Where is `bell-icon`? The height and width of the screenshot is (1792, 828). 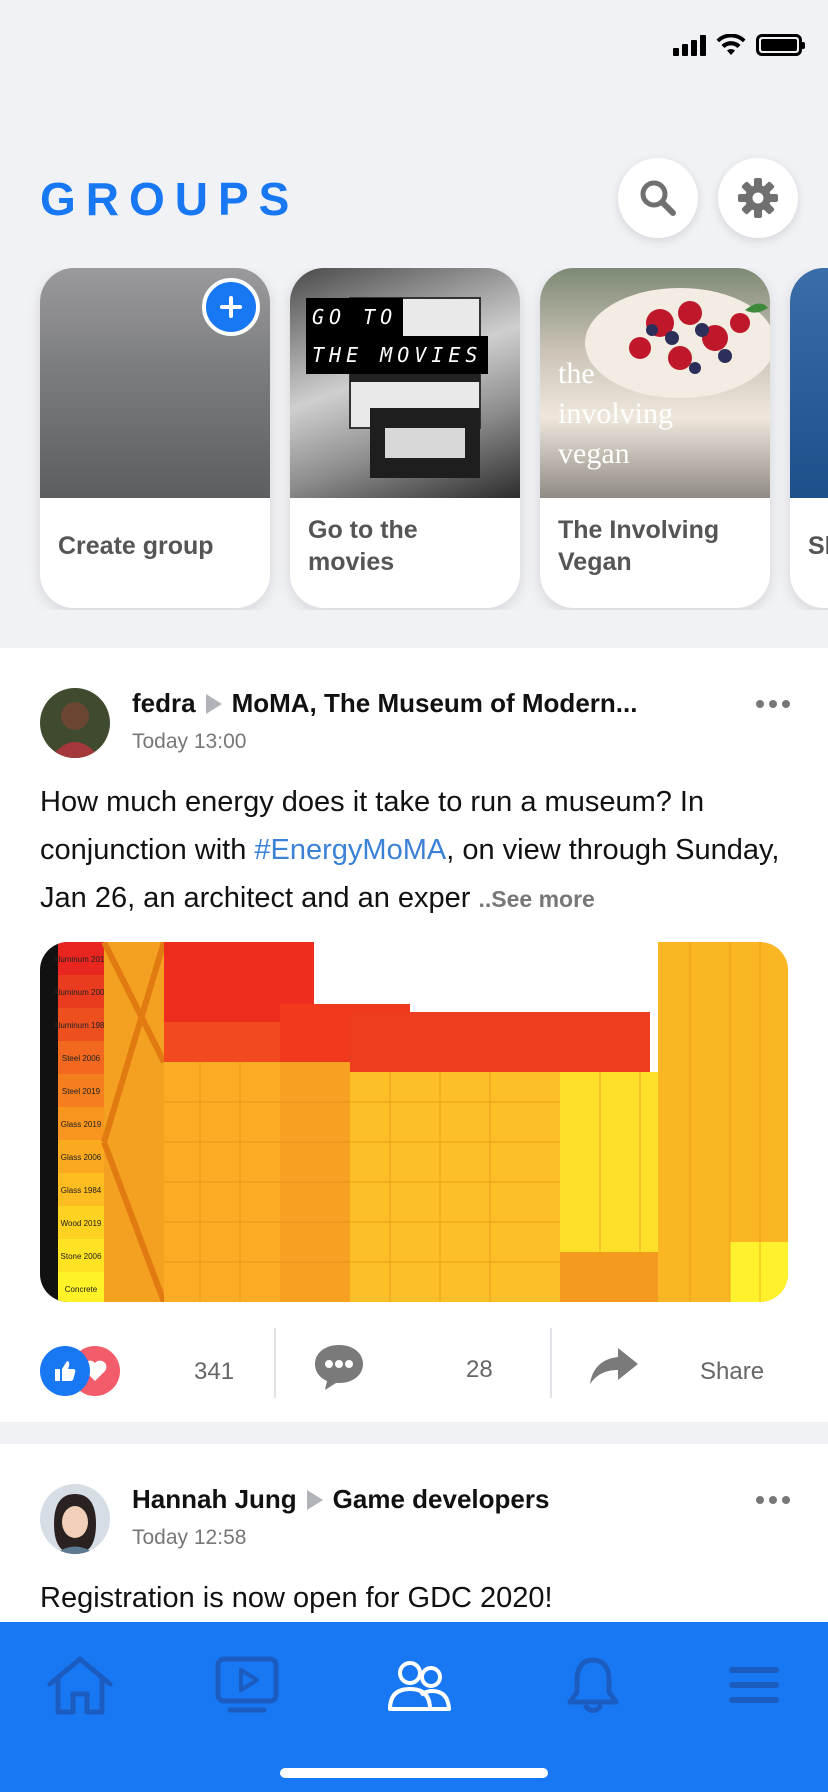
bell-icon is located at coordinates (593, 1685).